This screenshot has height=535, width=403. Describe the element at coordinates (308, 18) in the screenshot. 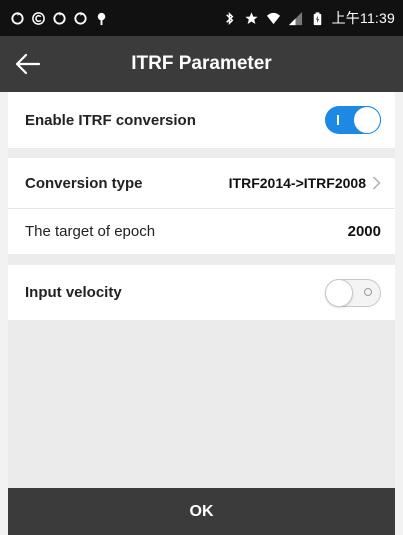

I see `status-right-icons: 上午11:39` at that location.